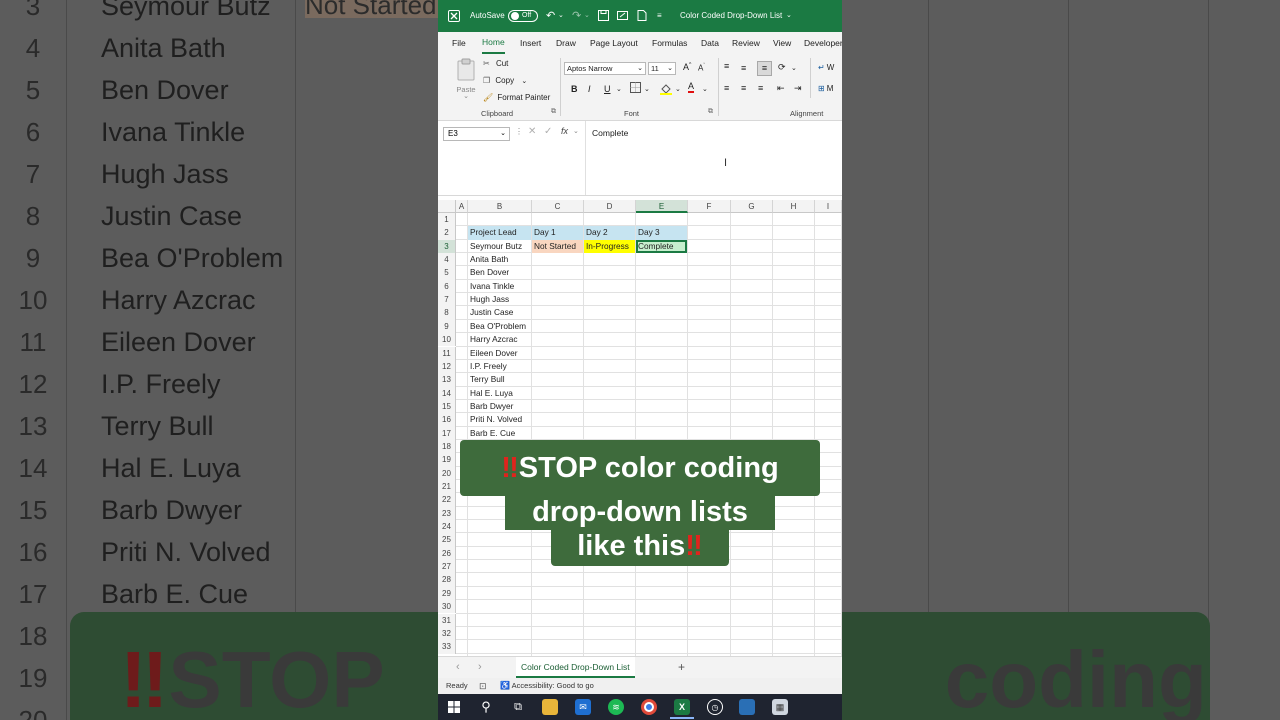 Image resolution: width=1280 pixels, height=720 pixels. I want to click on accessibility-status: ♿ Accessibility: Good to go, so click(547, 686).